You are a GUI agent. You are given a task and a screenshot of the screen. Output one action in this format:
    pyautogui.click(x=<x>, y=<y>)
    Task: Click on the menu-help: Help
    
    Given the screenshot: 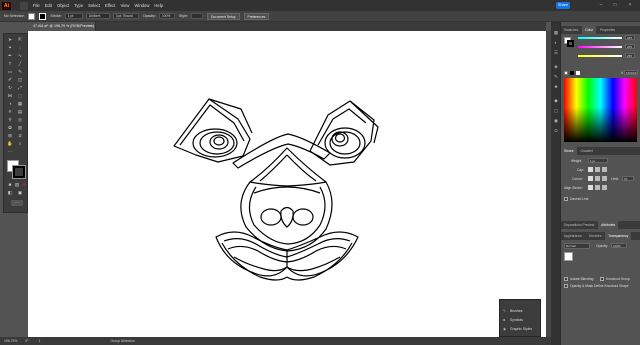 What is the action you would take?
    pyautogui.click(x=158, y=5)
    